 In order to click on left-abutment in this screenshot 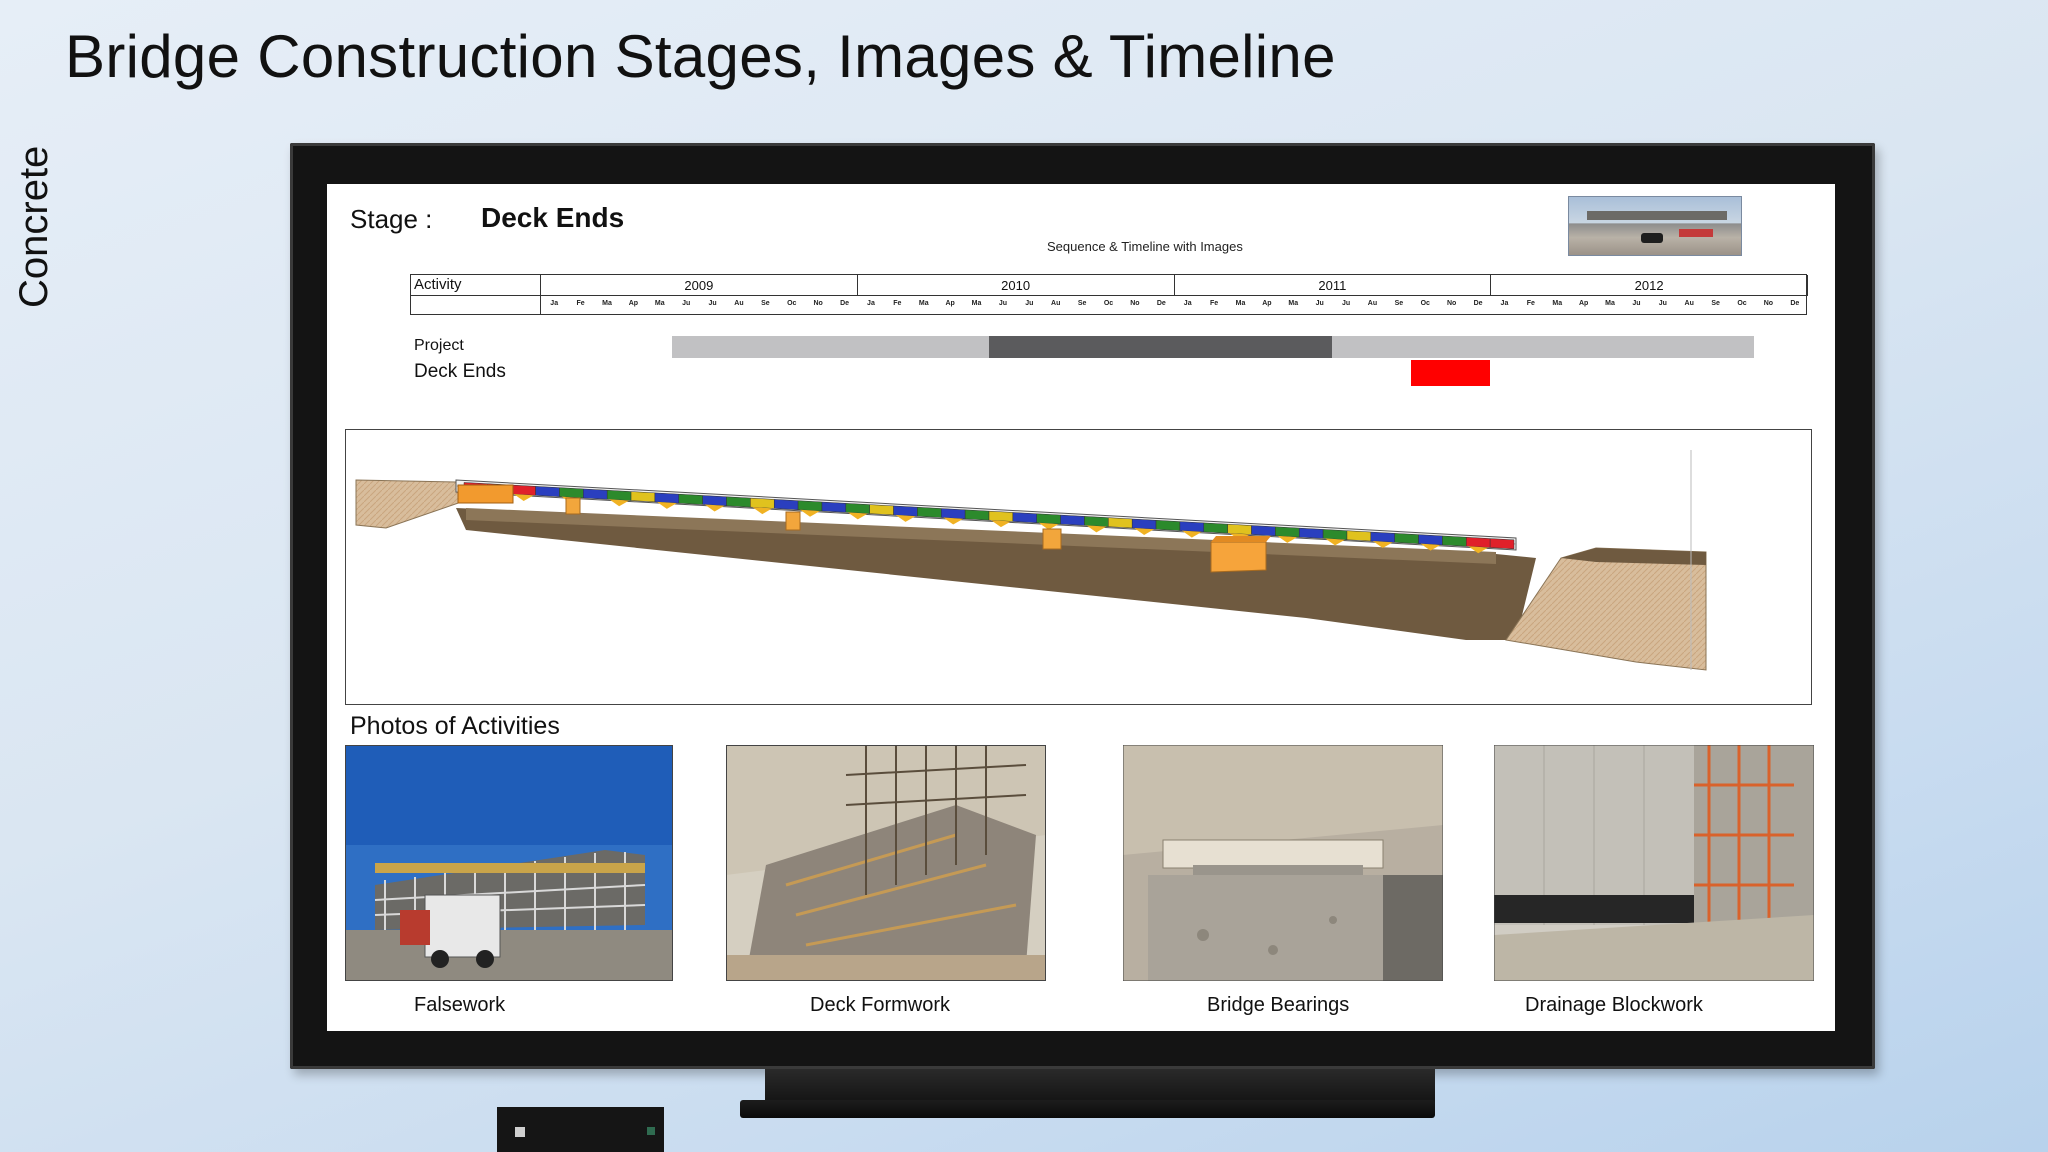, I will do `click(485, 494)`.